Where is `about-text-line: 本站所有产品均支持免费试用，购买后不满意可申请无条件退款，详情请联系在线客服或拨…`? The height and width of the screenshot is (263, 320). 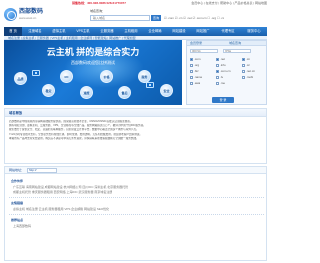 about-text-line: 本站所有产品均支持免费试用，购买后不满意可申请无条件退款，详情请联系在线客服或拨… is located at coordinates (74, 138).